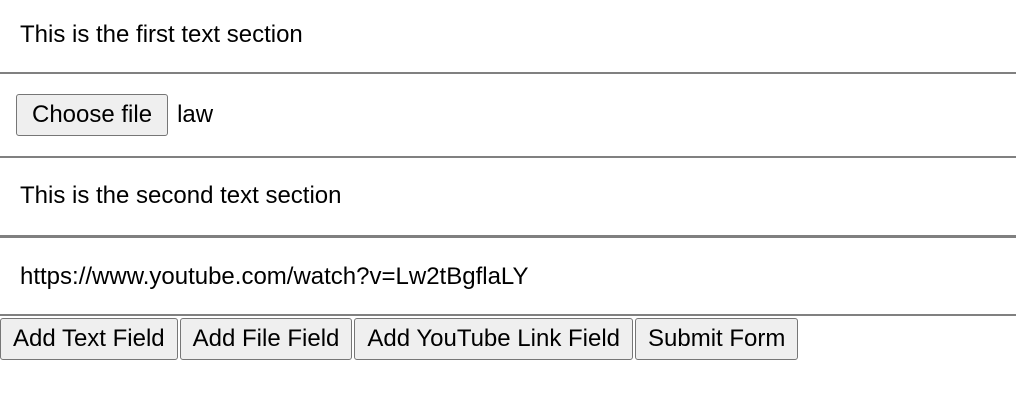  I want to click on second-text-section-content: This is the second text section, so click(181, 195).